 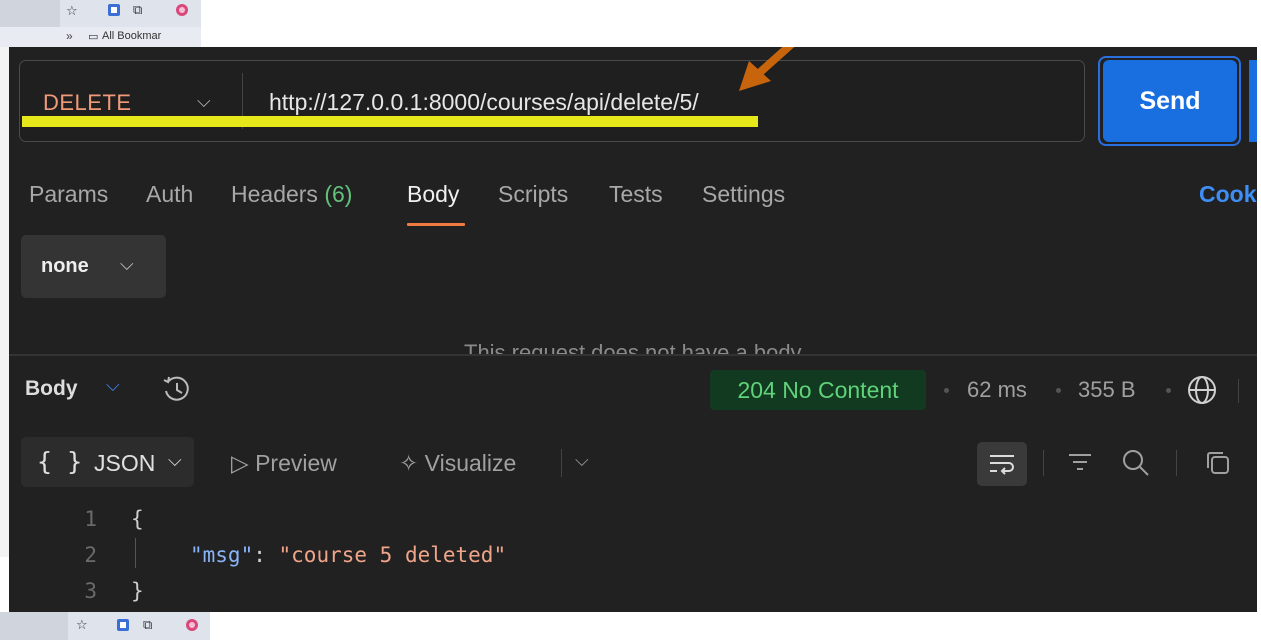 What do you see at coordinates (1228, 194) in the screenshot?
I see `cookies-link: Cook` at bounding box center [1228, 194].